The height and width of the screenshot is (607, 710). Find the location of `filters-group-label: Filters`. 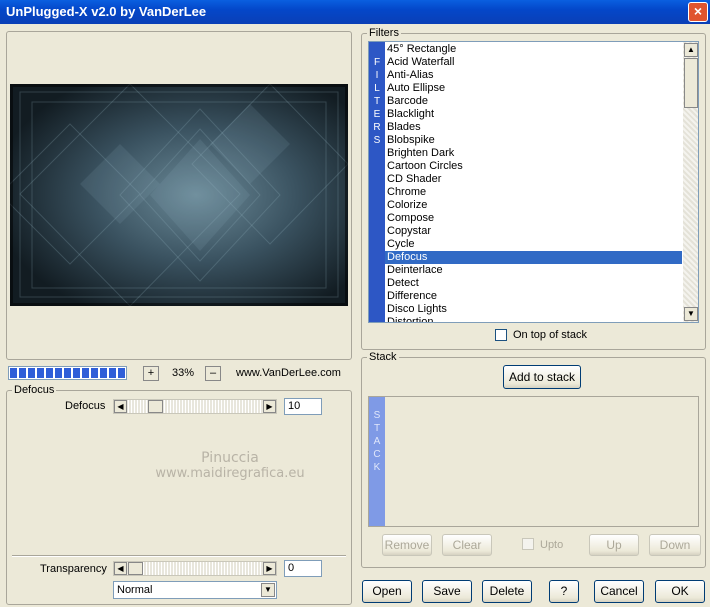

filters-group-label: Filters is located at coordinates (384, 33).